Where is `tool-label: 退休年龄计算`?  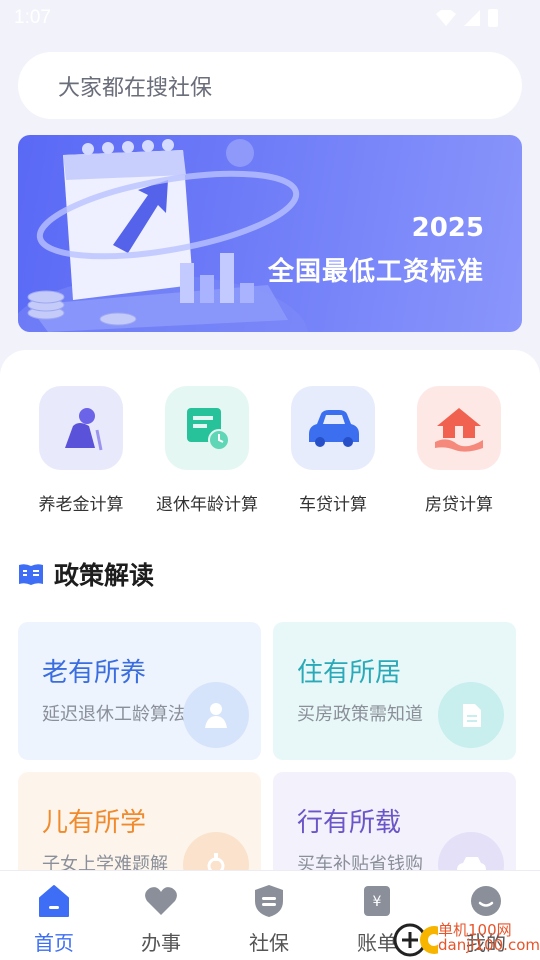 tool-label: 退休年龄计算 is located at coordinates (207, 505).